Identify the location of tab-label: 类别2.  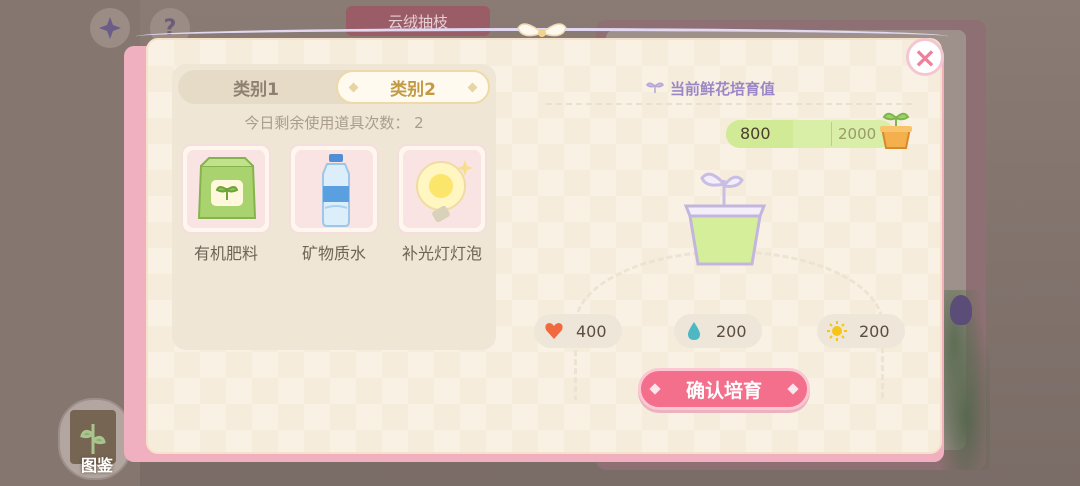
(413, 89).